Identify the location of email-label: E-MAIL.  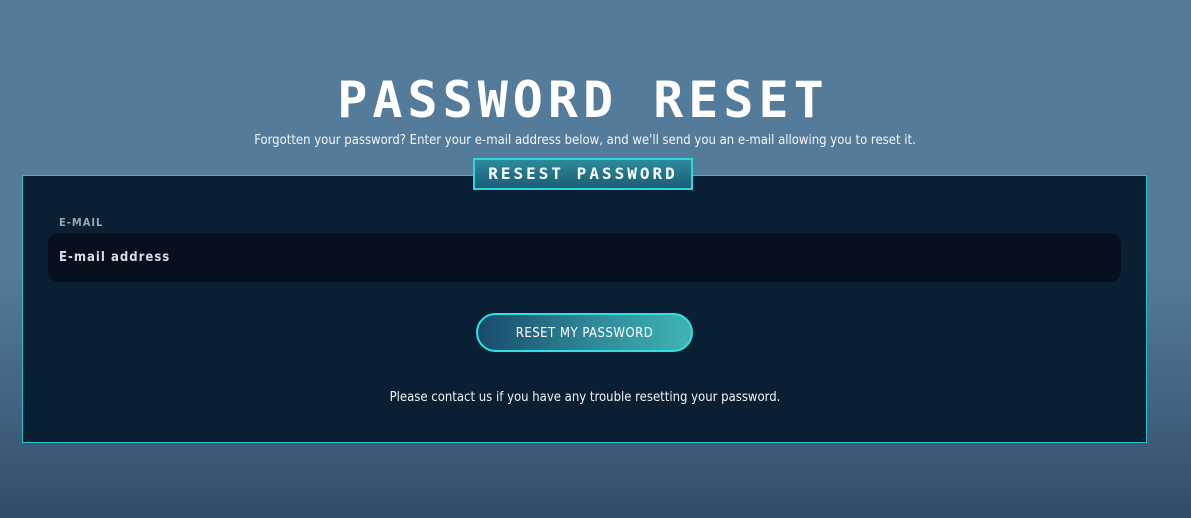
(81, 222).